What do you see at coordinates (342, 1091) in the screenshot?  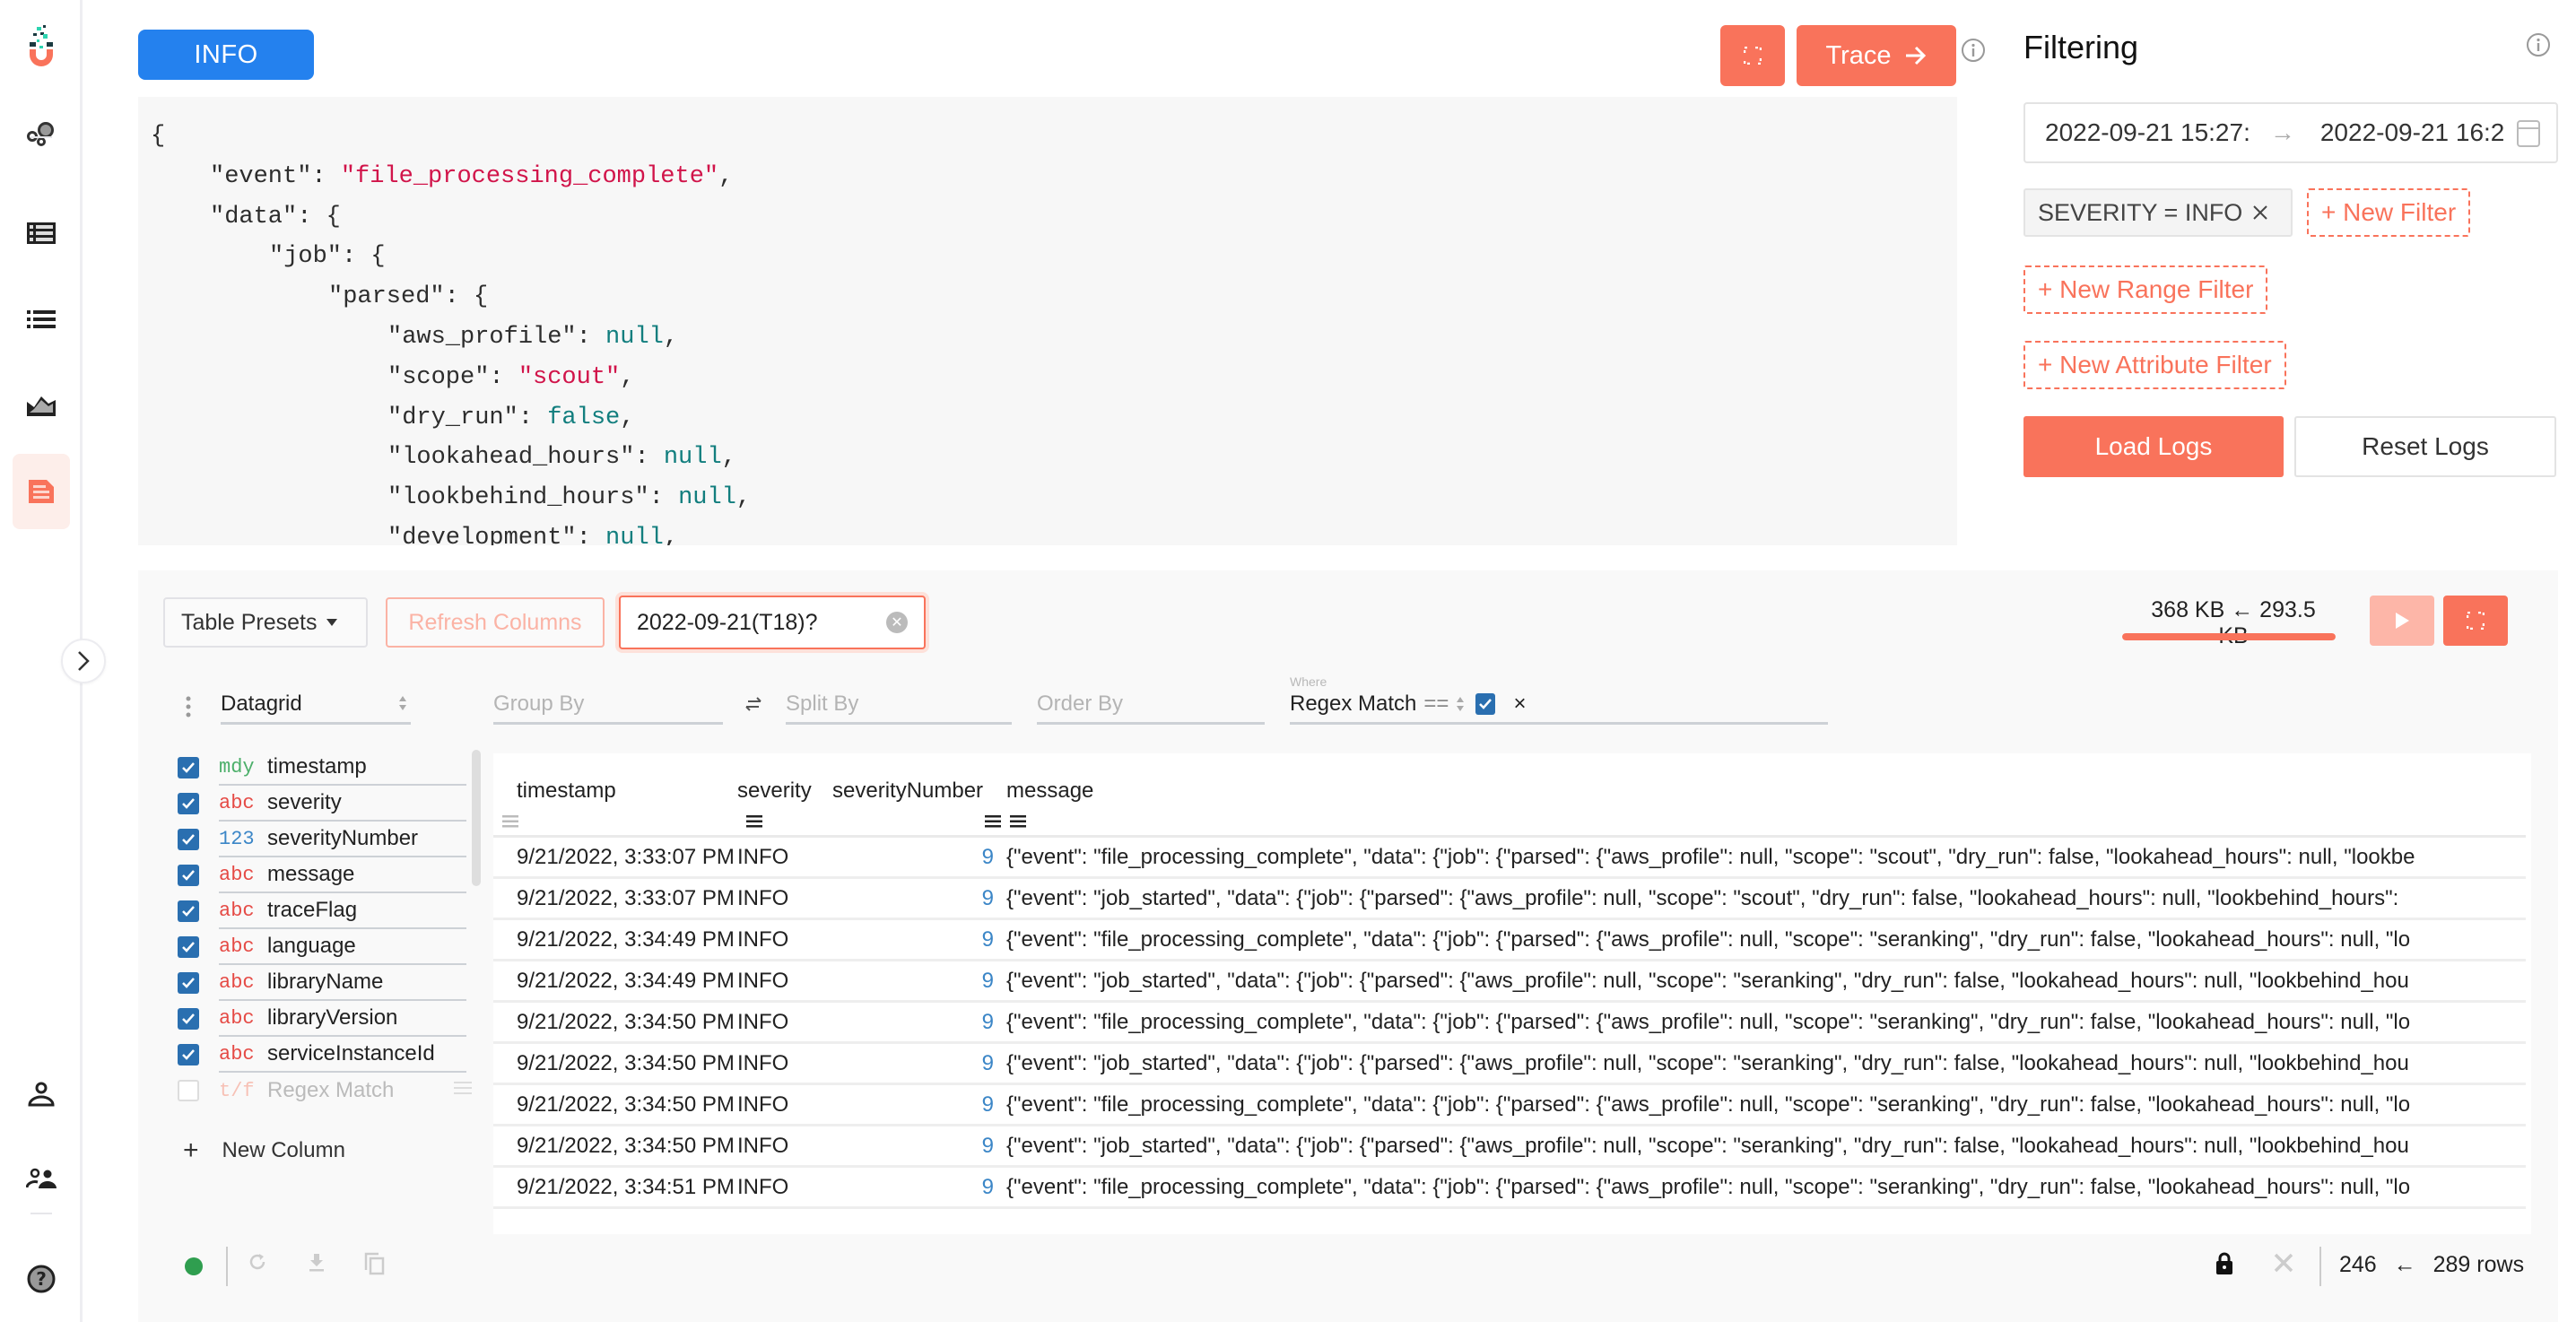 I see `column-label: t/f Regex Match` at bounding box center [342, 1091].